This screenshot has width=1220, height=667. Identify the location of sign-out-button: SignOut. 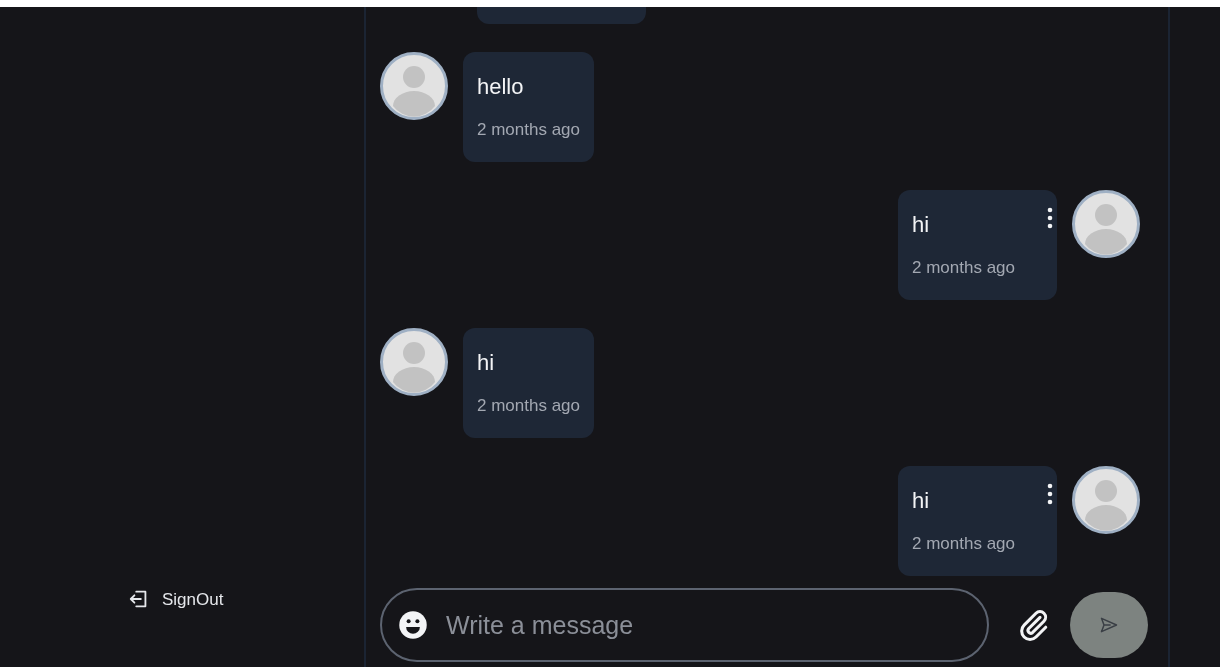
(176, 599).